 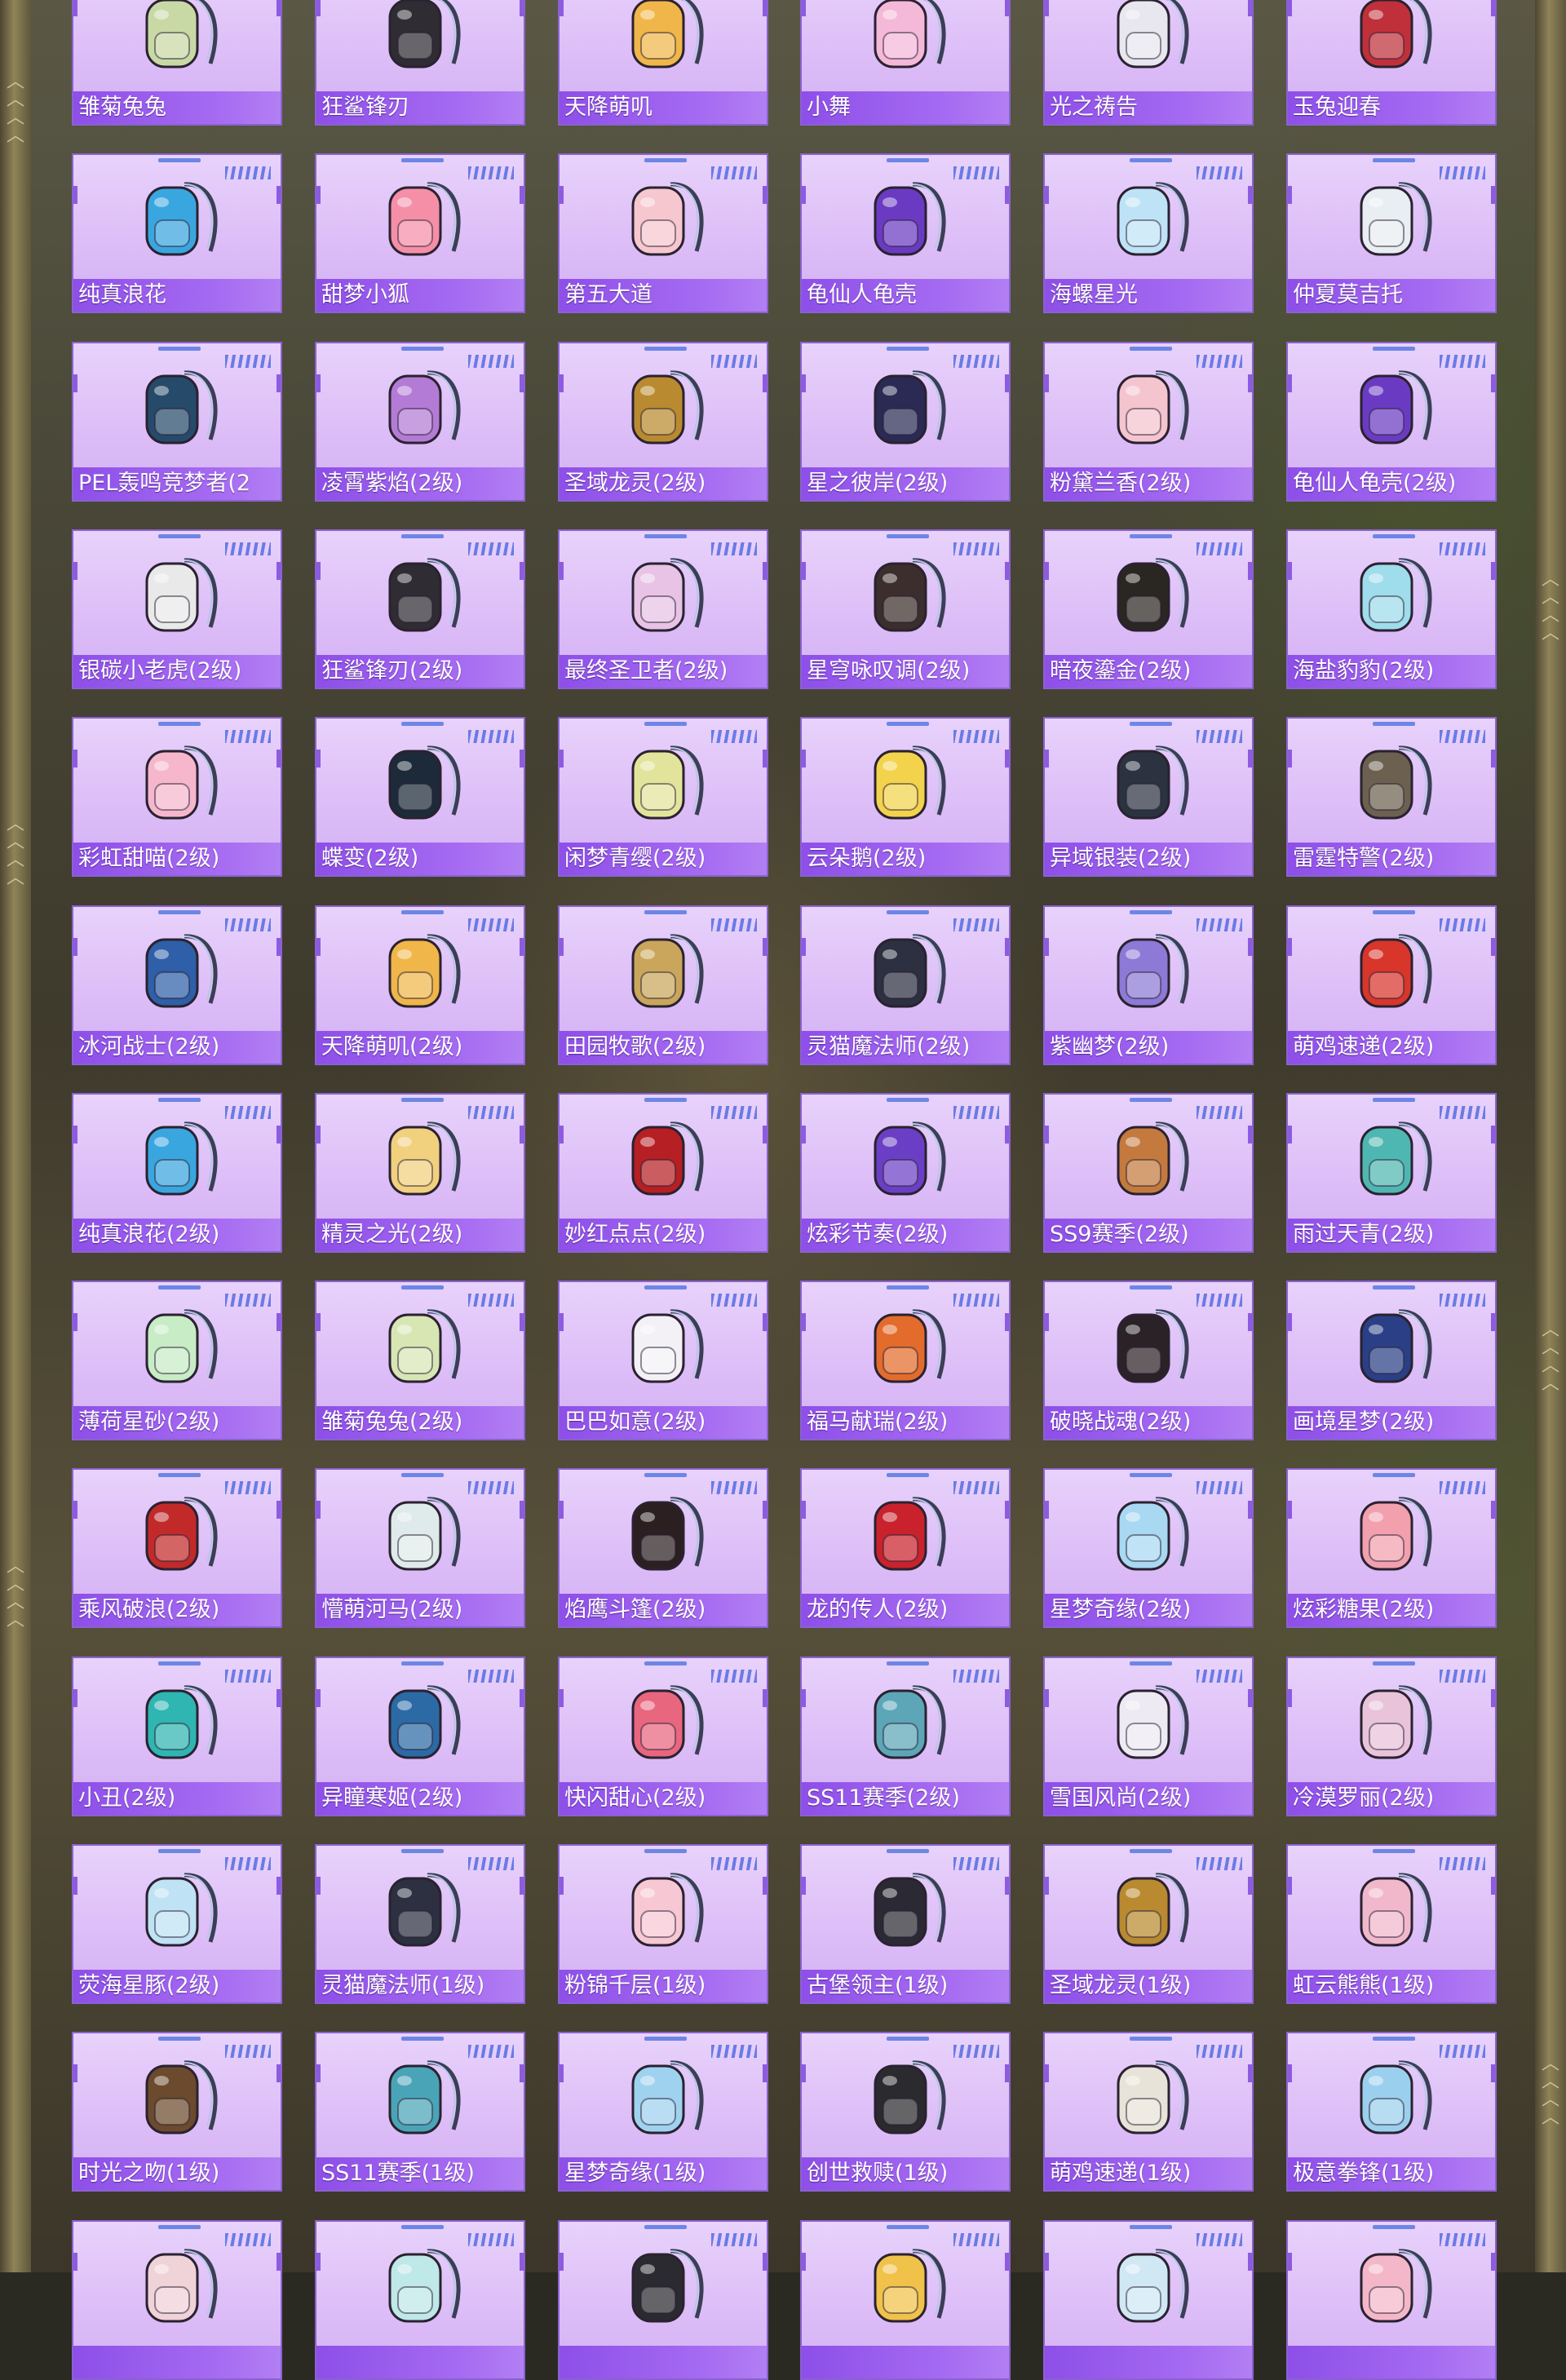 I want to click on item-card: 画境星梦(2级), so click(x=1391, y=1361).